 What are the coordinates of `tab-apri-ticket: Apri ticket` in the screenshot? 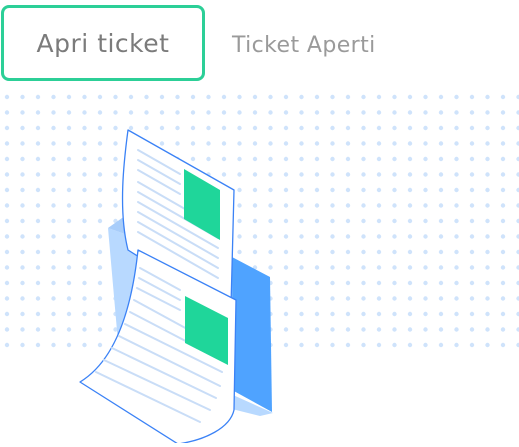 It's located at (103, 43).